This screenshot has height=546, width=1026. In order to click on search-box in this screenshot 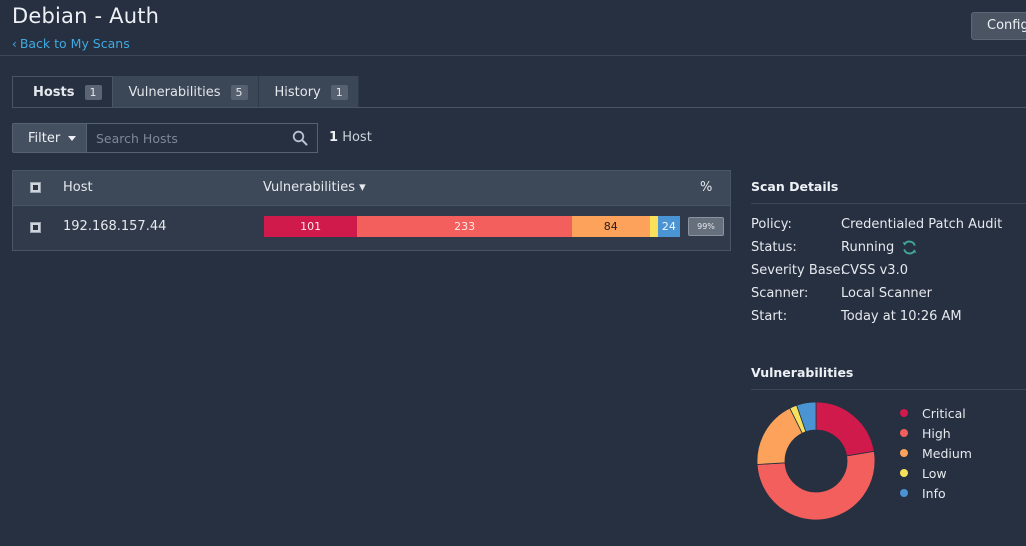, I will do `click(202, 138)`.